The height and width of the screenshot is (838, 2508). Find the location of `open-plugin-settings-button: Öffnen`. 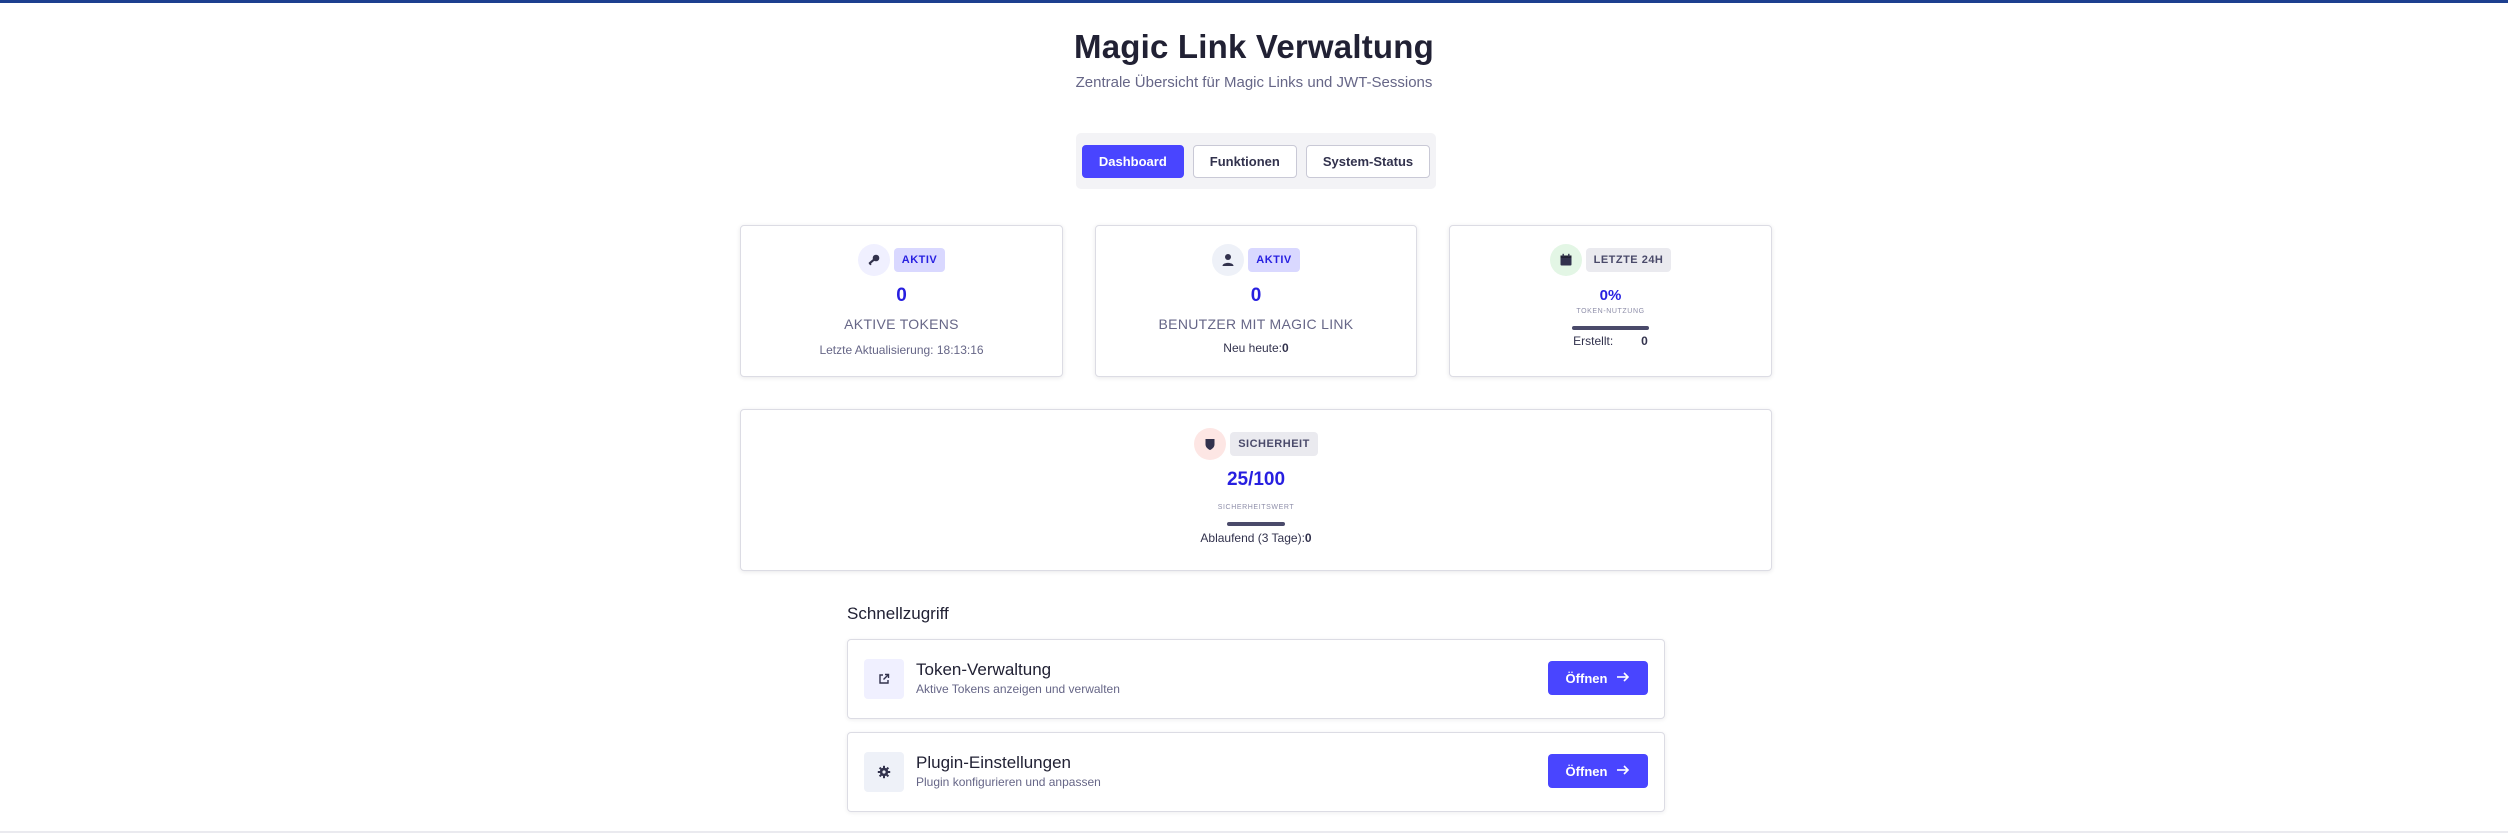

open-plugin-settings-button: Öffnen is located at coordinates (1598, 771).